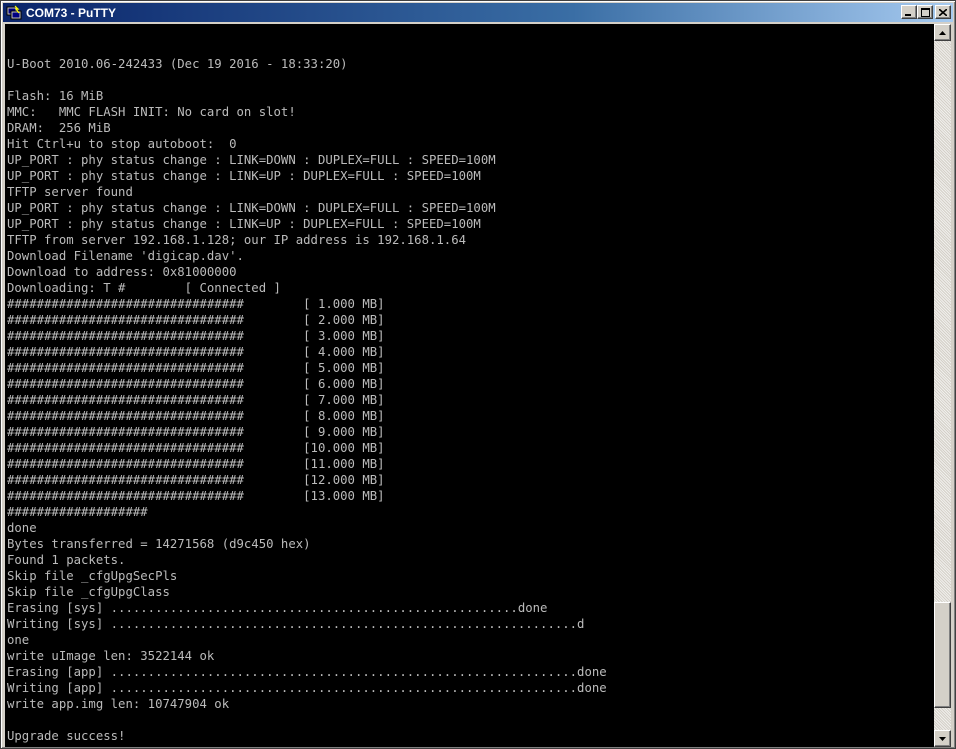 This screenshot has width=956, height=749. Describe the element at coordinates (942, 655) in the screenshot. I see `scrollbar-thumb` at that location.